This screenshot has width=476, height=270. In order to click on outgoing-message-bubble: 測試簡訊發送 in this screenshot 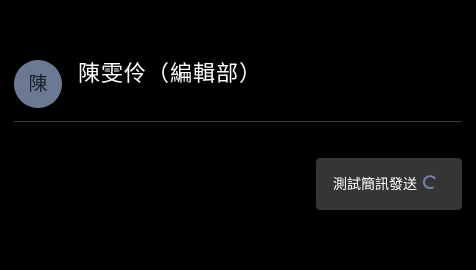, I will do `click(389, 184)`.